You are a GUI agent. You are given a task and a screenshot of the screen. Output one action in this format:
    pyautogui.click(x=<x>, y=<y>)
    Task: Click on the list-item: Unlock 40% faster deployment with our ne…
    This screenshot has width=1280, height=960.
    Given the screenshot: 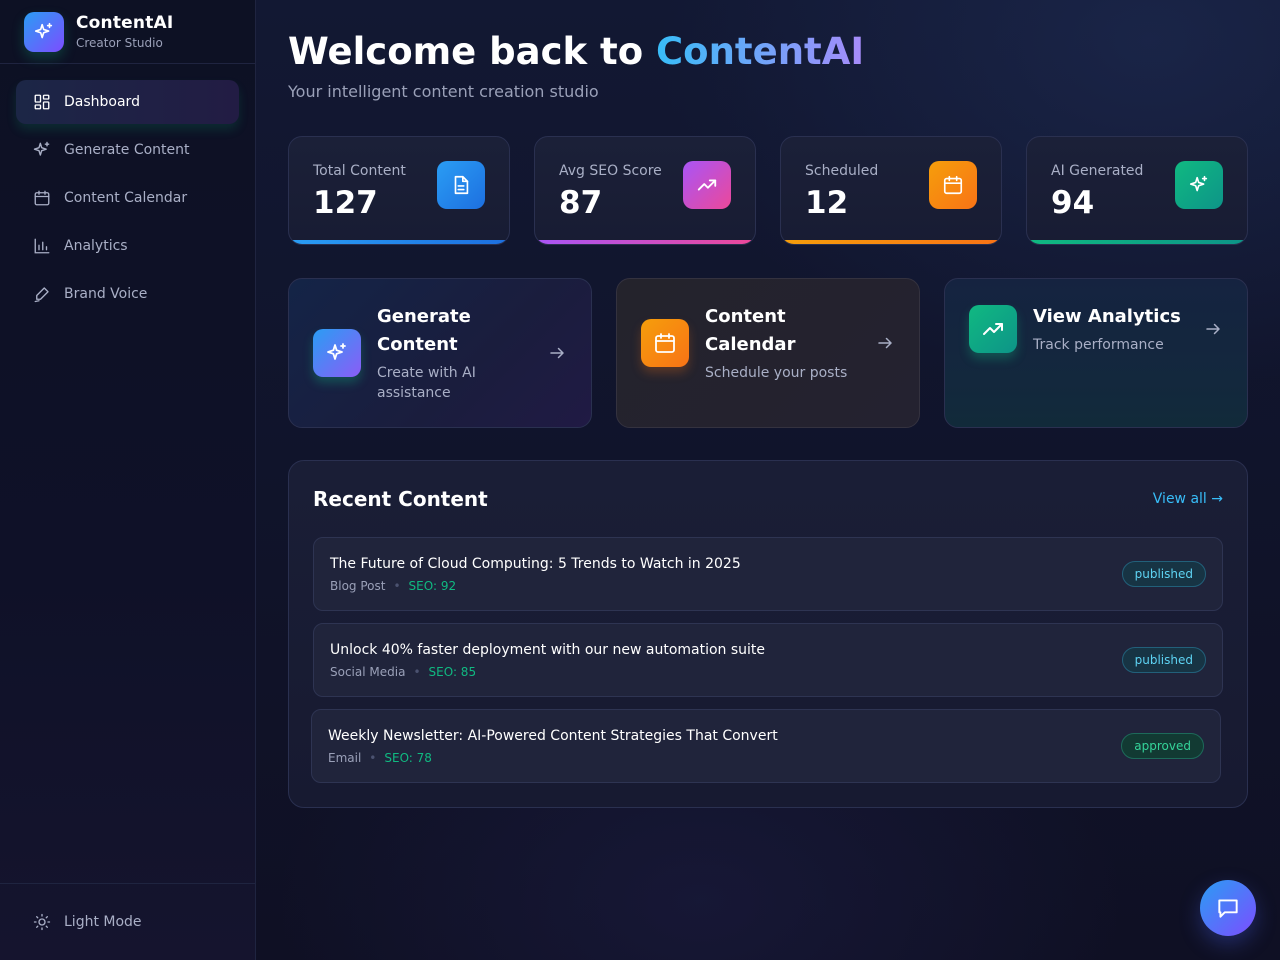 What is the action you would take?
    pyautogui.click(x=768, y=660)
    